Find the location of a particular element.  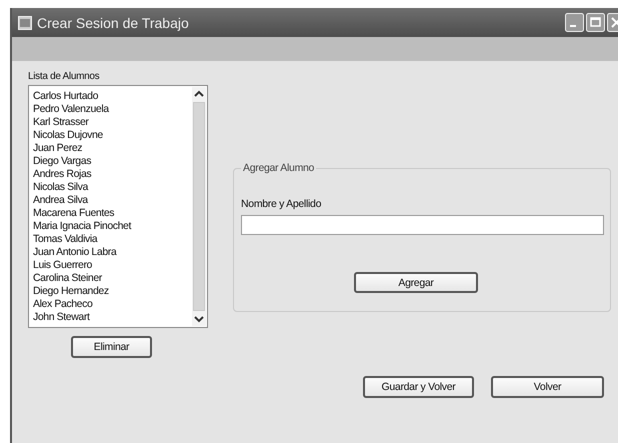

list-item: Juan Antonio Labra is located at coordinates (112, 252).